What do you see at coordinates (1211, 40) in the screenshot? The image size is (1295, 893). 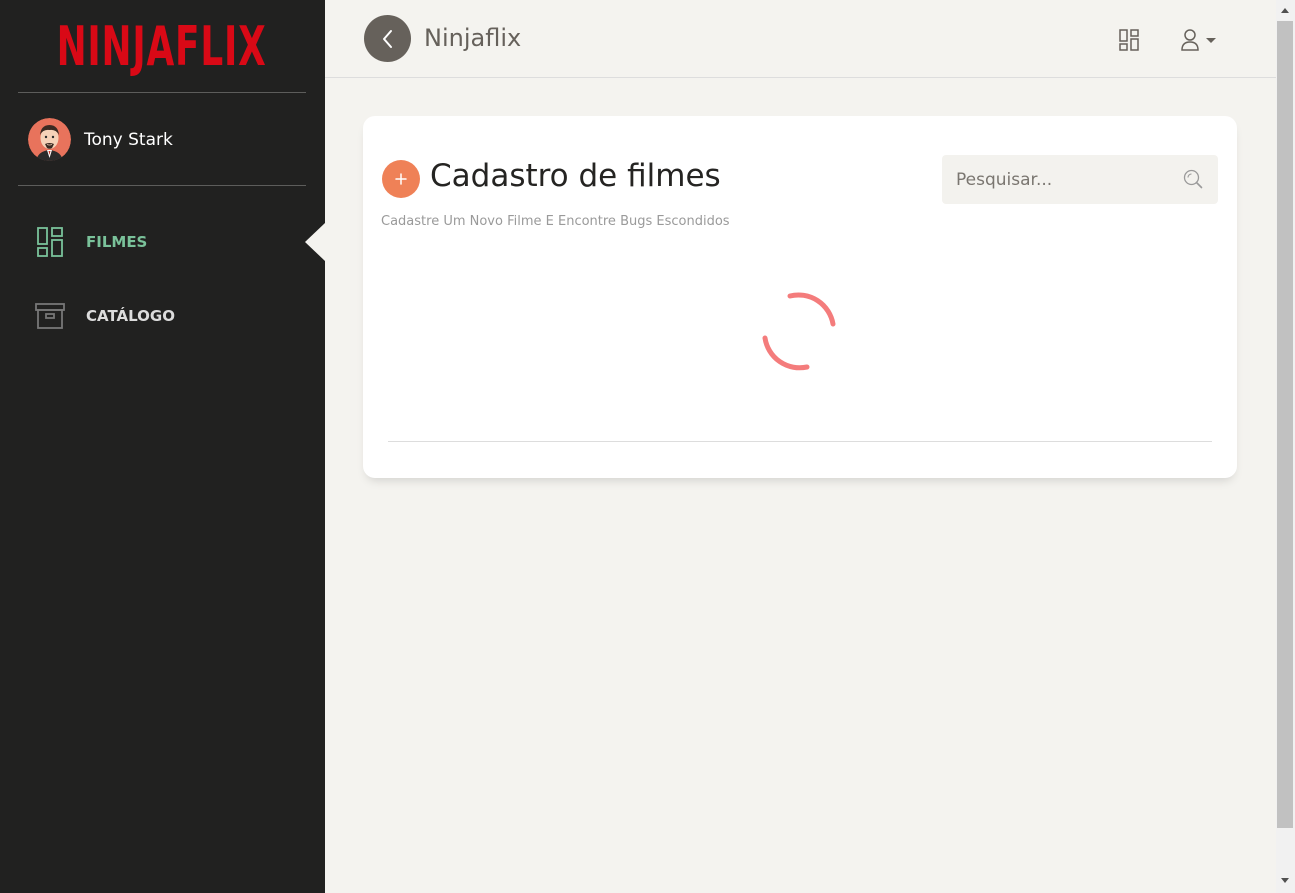 I see `caret-down-icon` at bounding box center [1211, 40].